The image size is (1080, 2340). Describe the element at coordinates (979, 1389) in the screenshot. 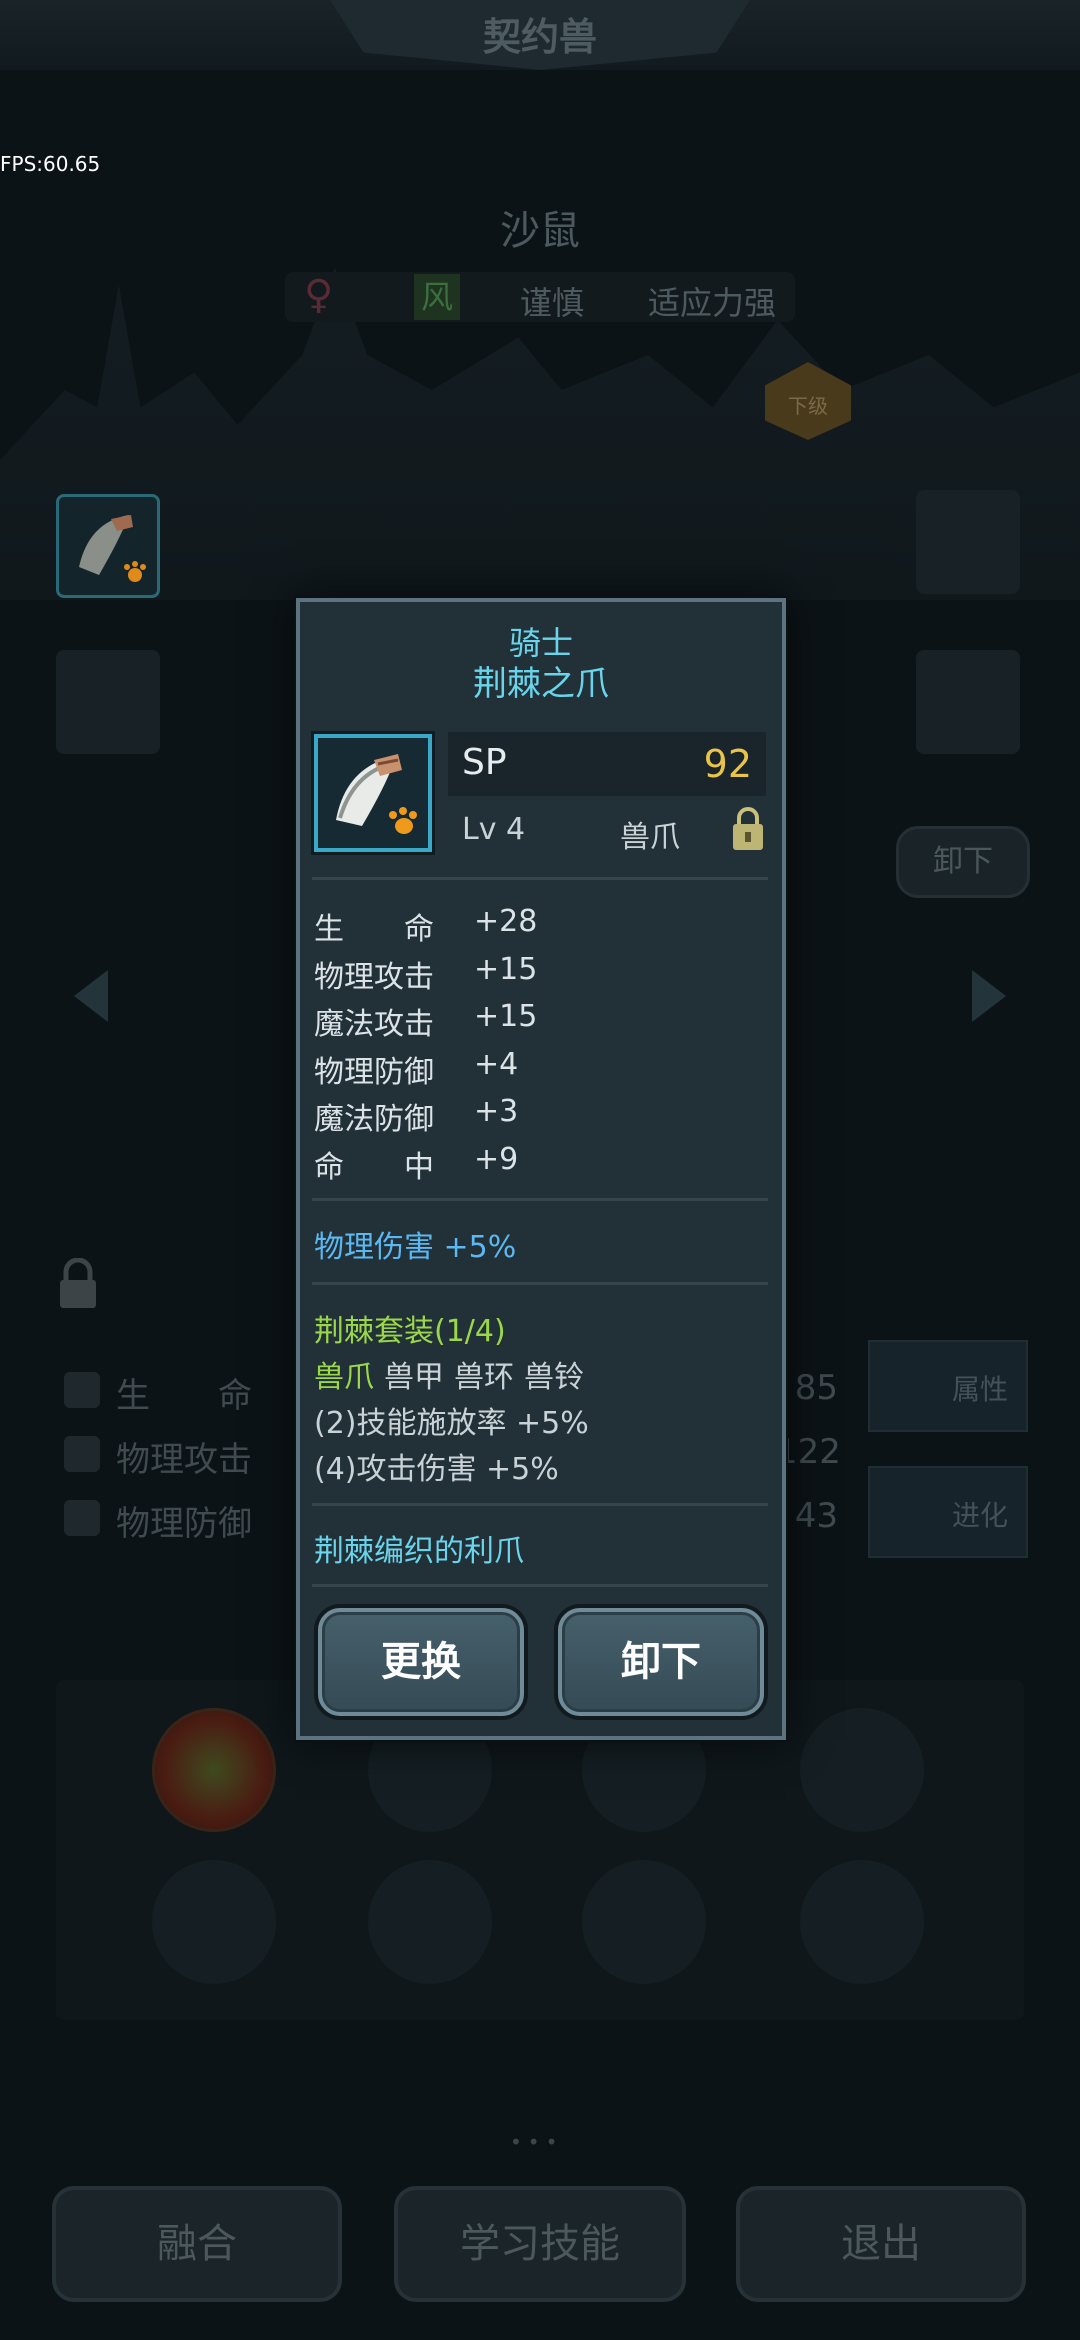

I see `attributes-label: 属性` at that location.